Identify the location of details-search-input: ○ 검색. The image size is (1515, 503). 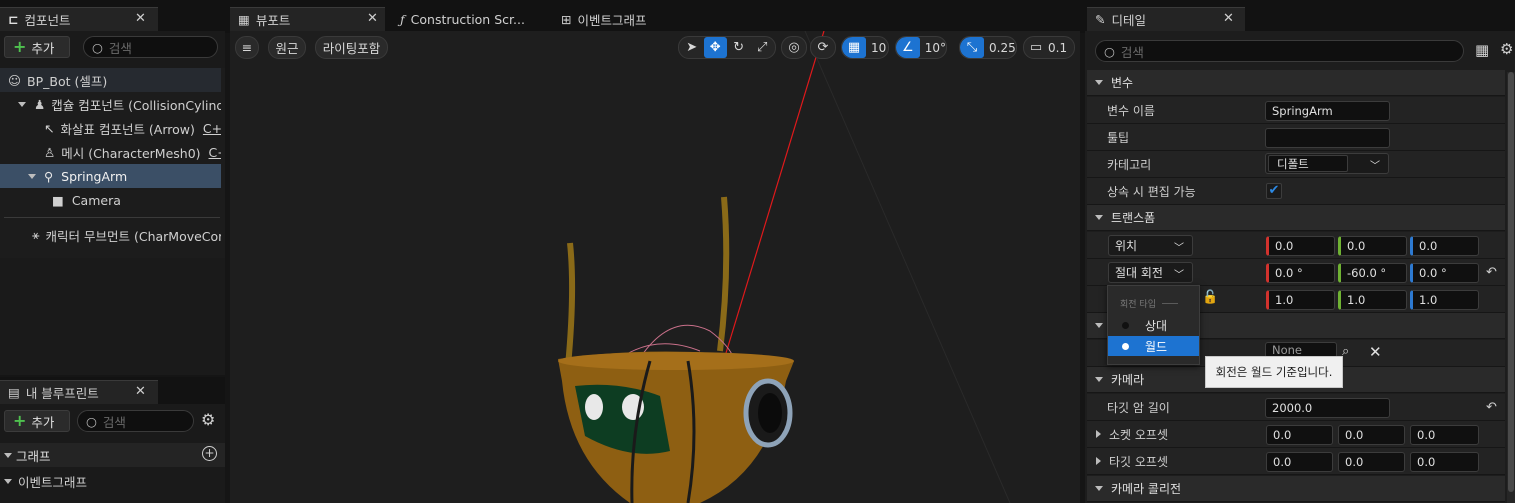
(1279, 51).